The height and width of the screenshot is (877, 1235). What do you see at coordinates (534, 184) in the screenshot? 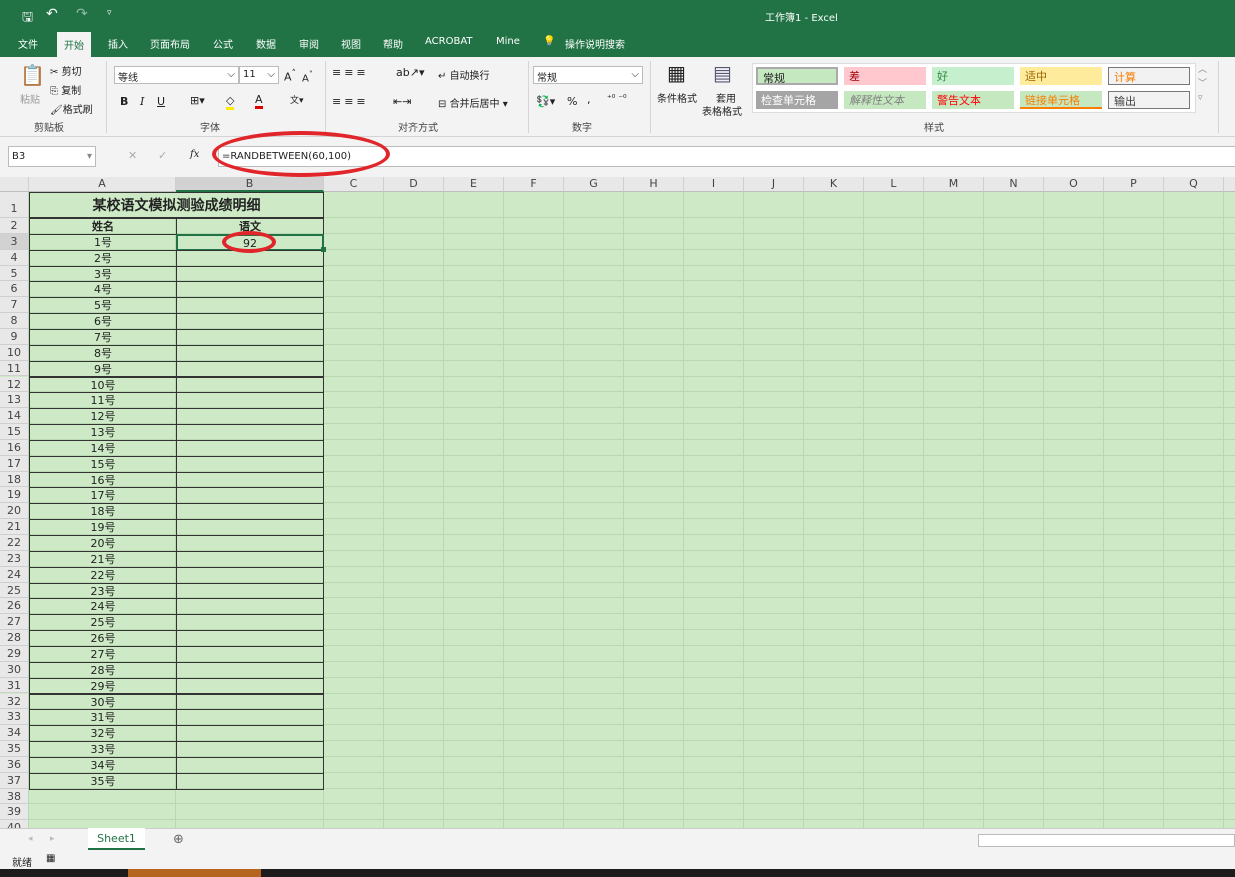
I see `column-header-F: F` at bounding box center [534, 184].